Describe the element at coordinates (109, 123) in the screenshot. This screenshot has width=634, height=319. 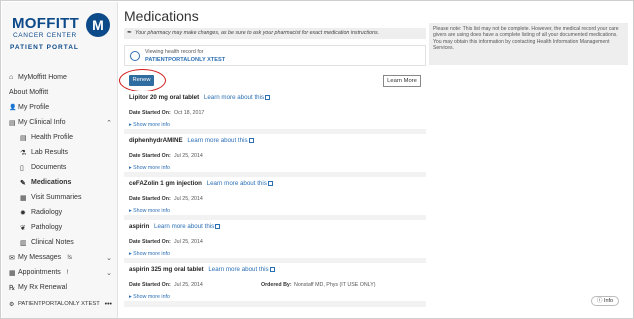
I see `chevron-up-icon: ⌃` at that location.